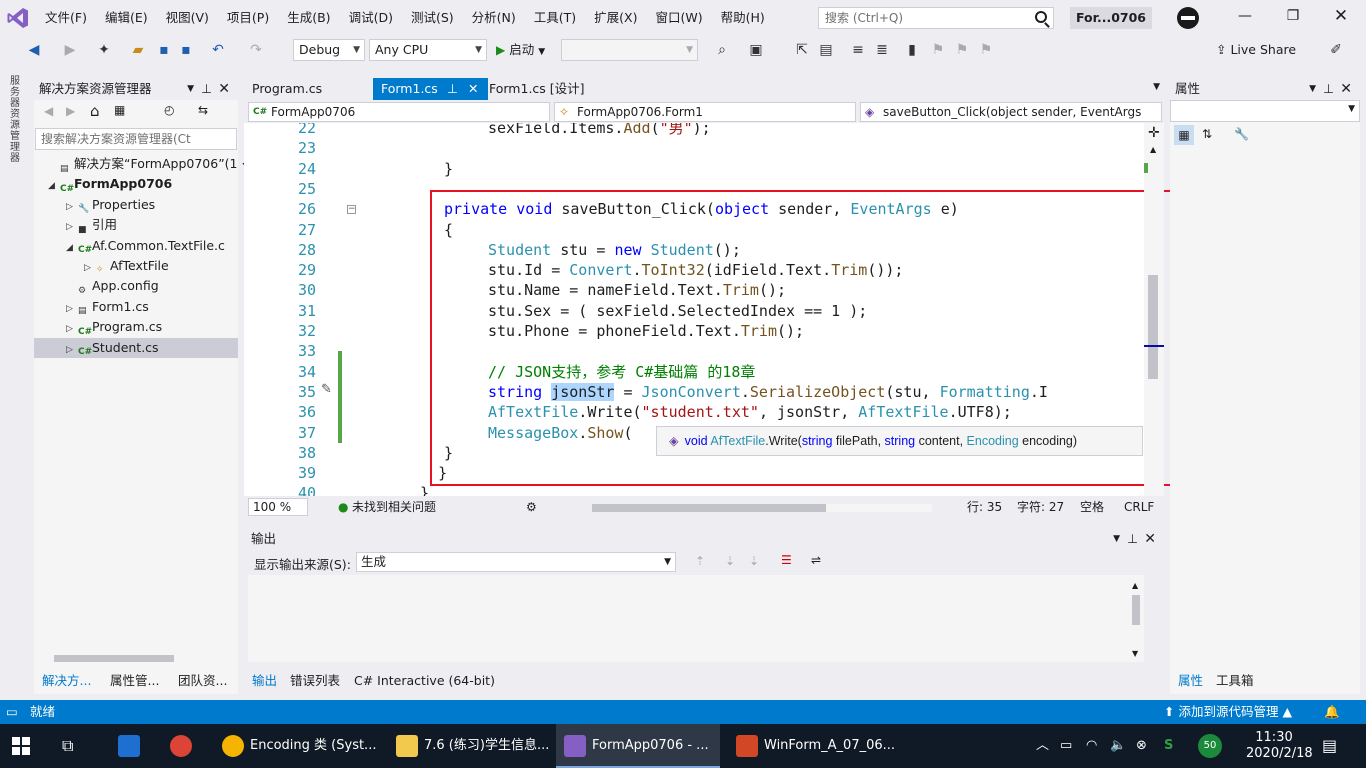 The height and width of the screenshot is (768, 1366). I want to click on tree-item: ▤ 解决方案“FormApp0706”(1 ·, so click(139, 164).